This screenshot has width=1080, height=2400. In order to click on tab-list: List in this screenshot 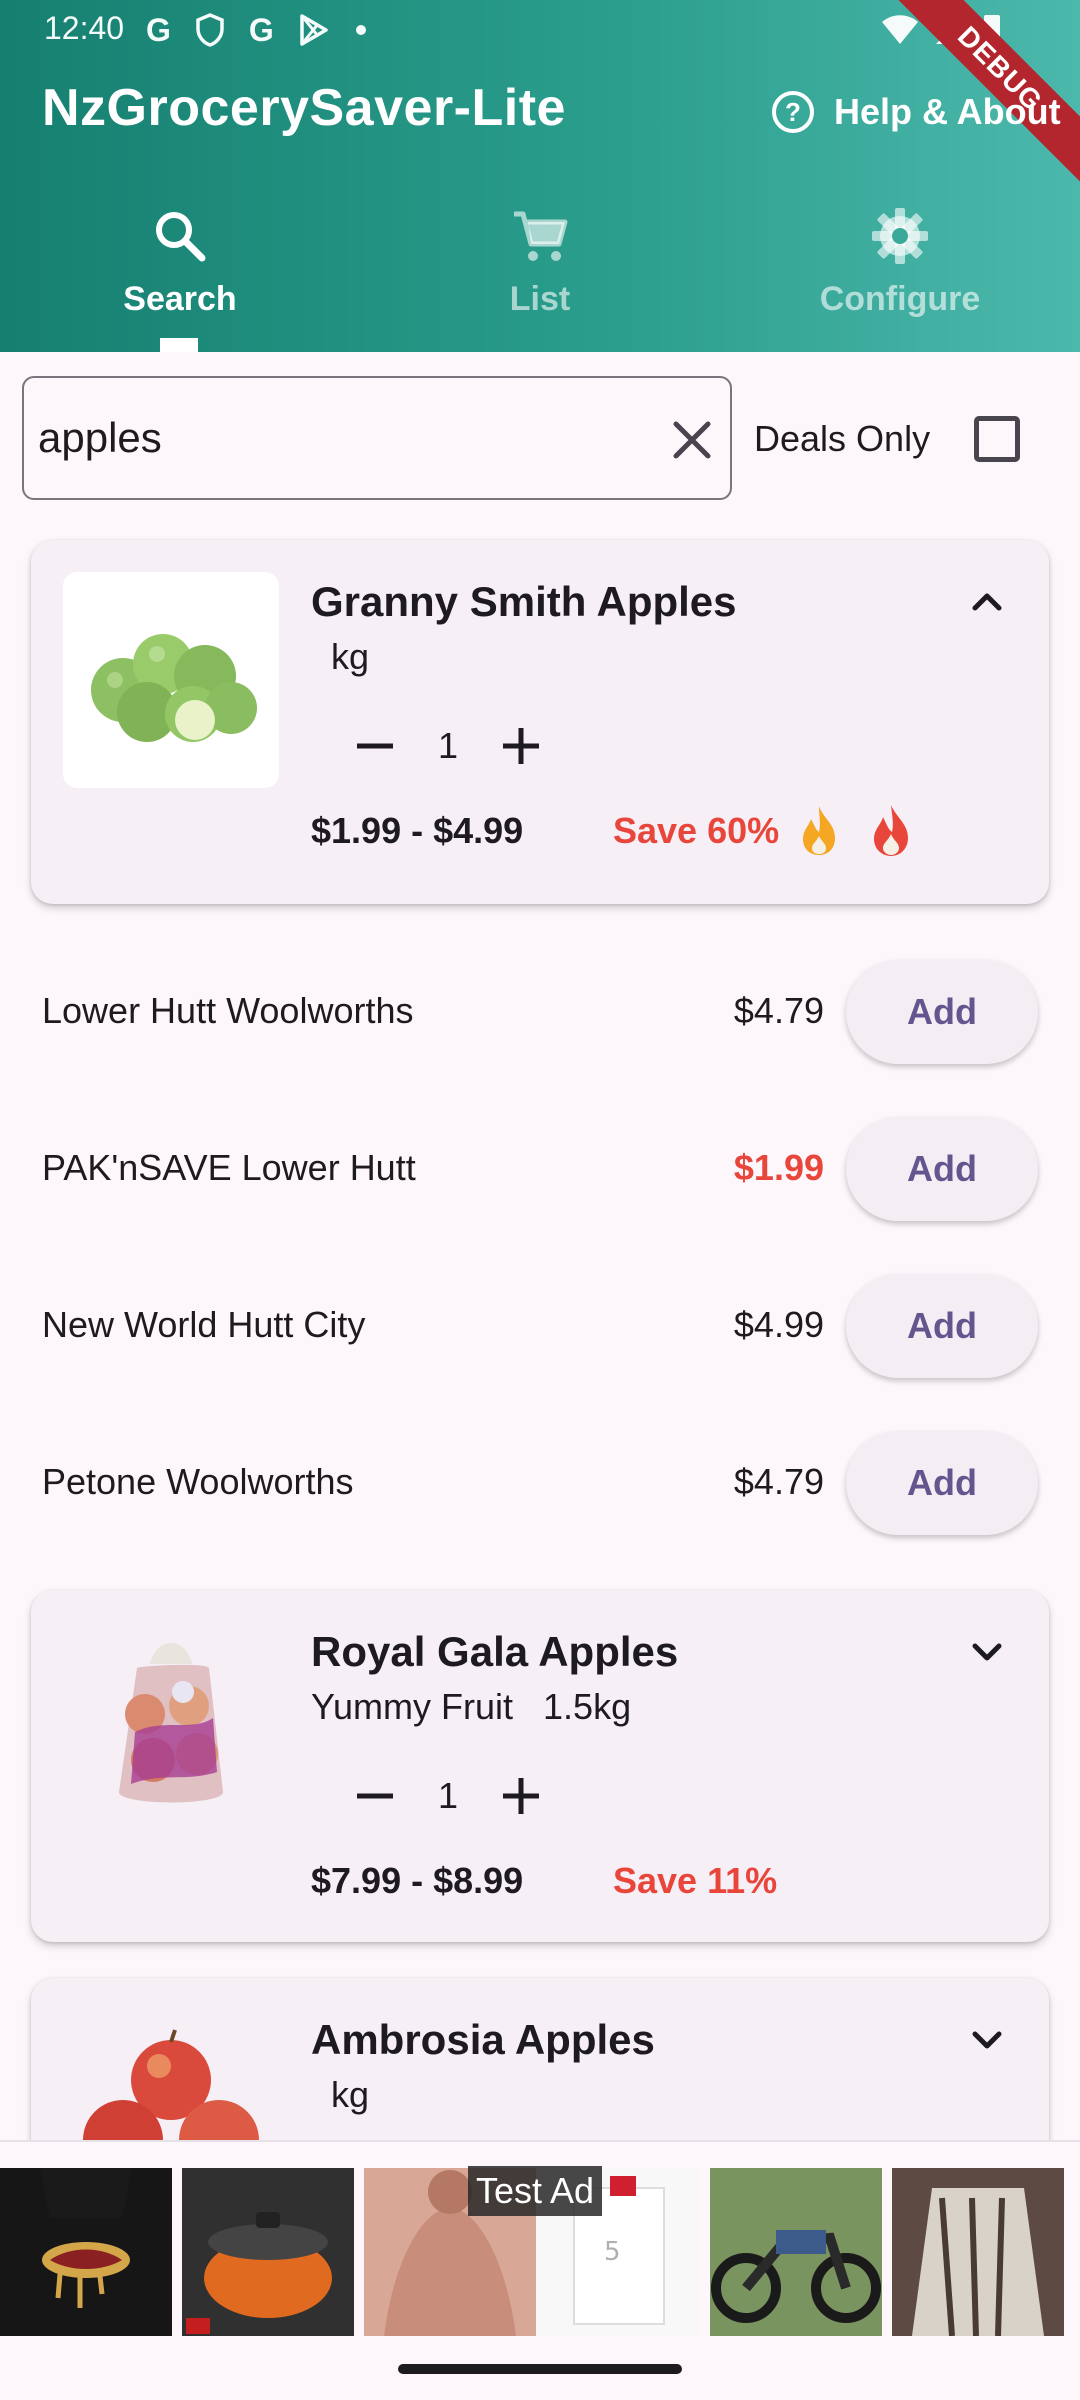, I will do `click(540, 274)`.